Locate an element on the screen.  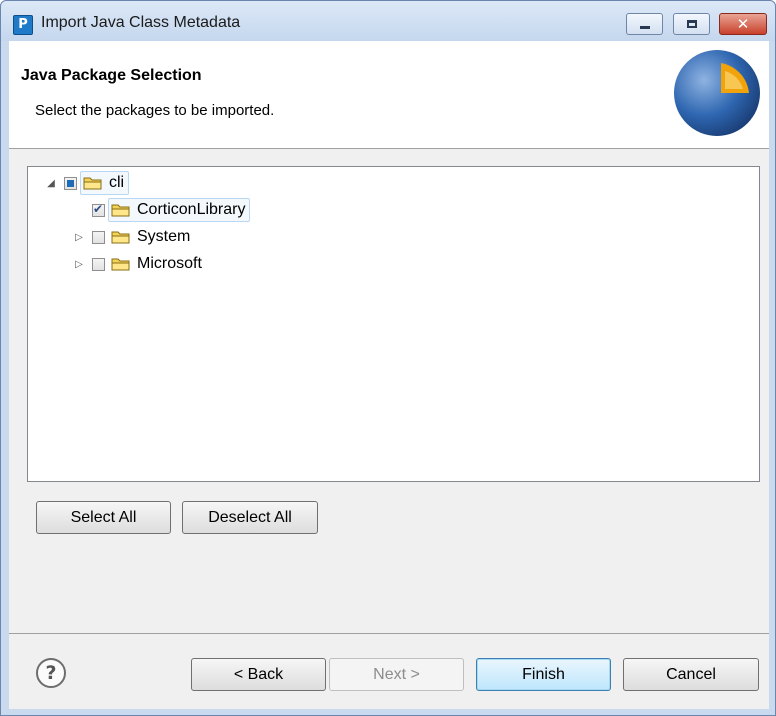
maximize-icon is located at coordinates (691, 24).